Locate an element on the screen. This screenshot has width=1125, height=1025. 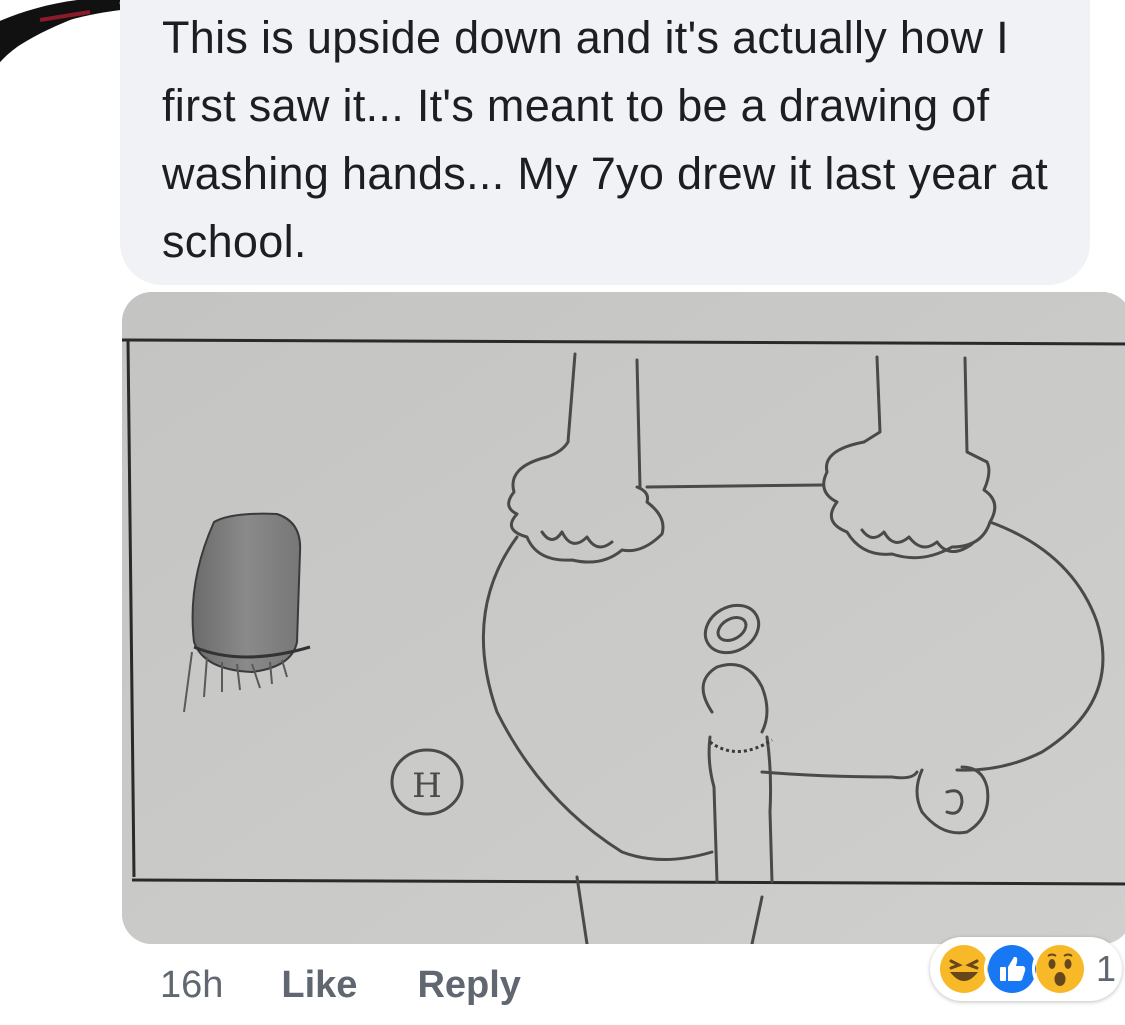
wow-icon is located at coordinates (1060, 969).